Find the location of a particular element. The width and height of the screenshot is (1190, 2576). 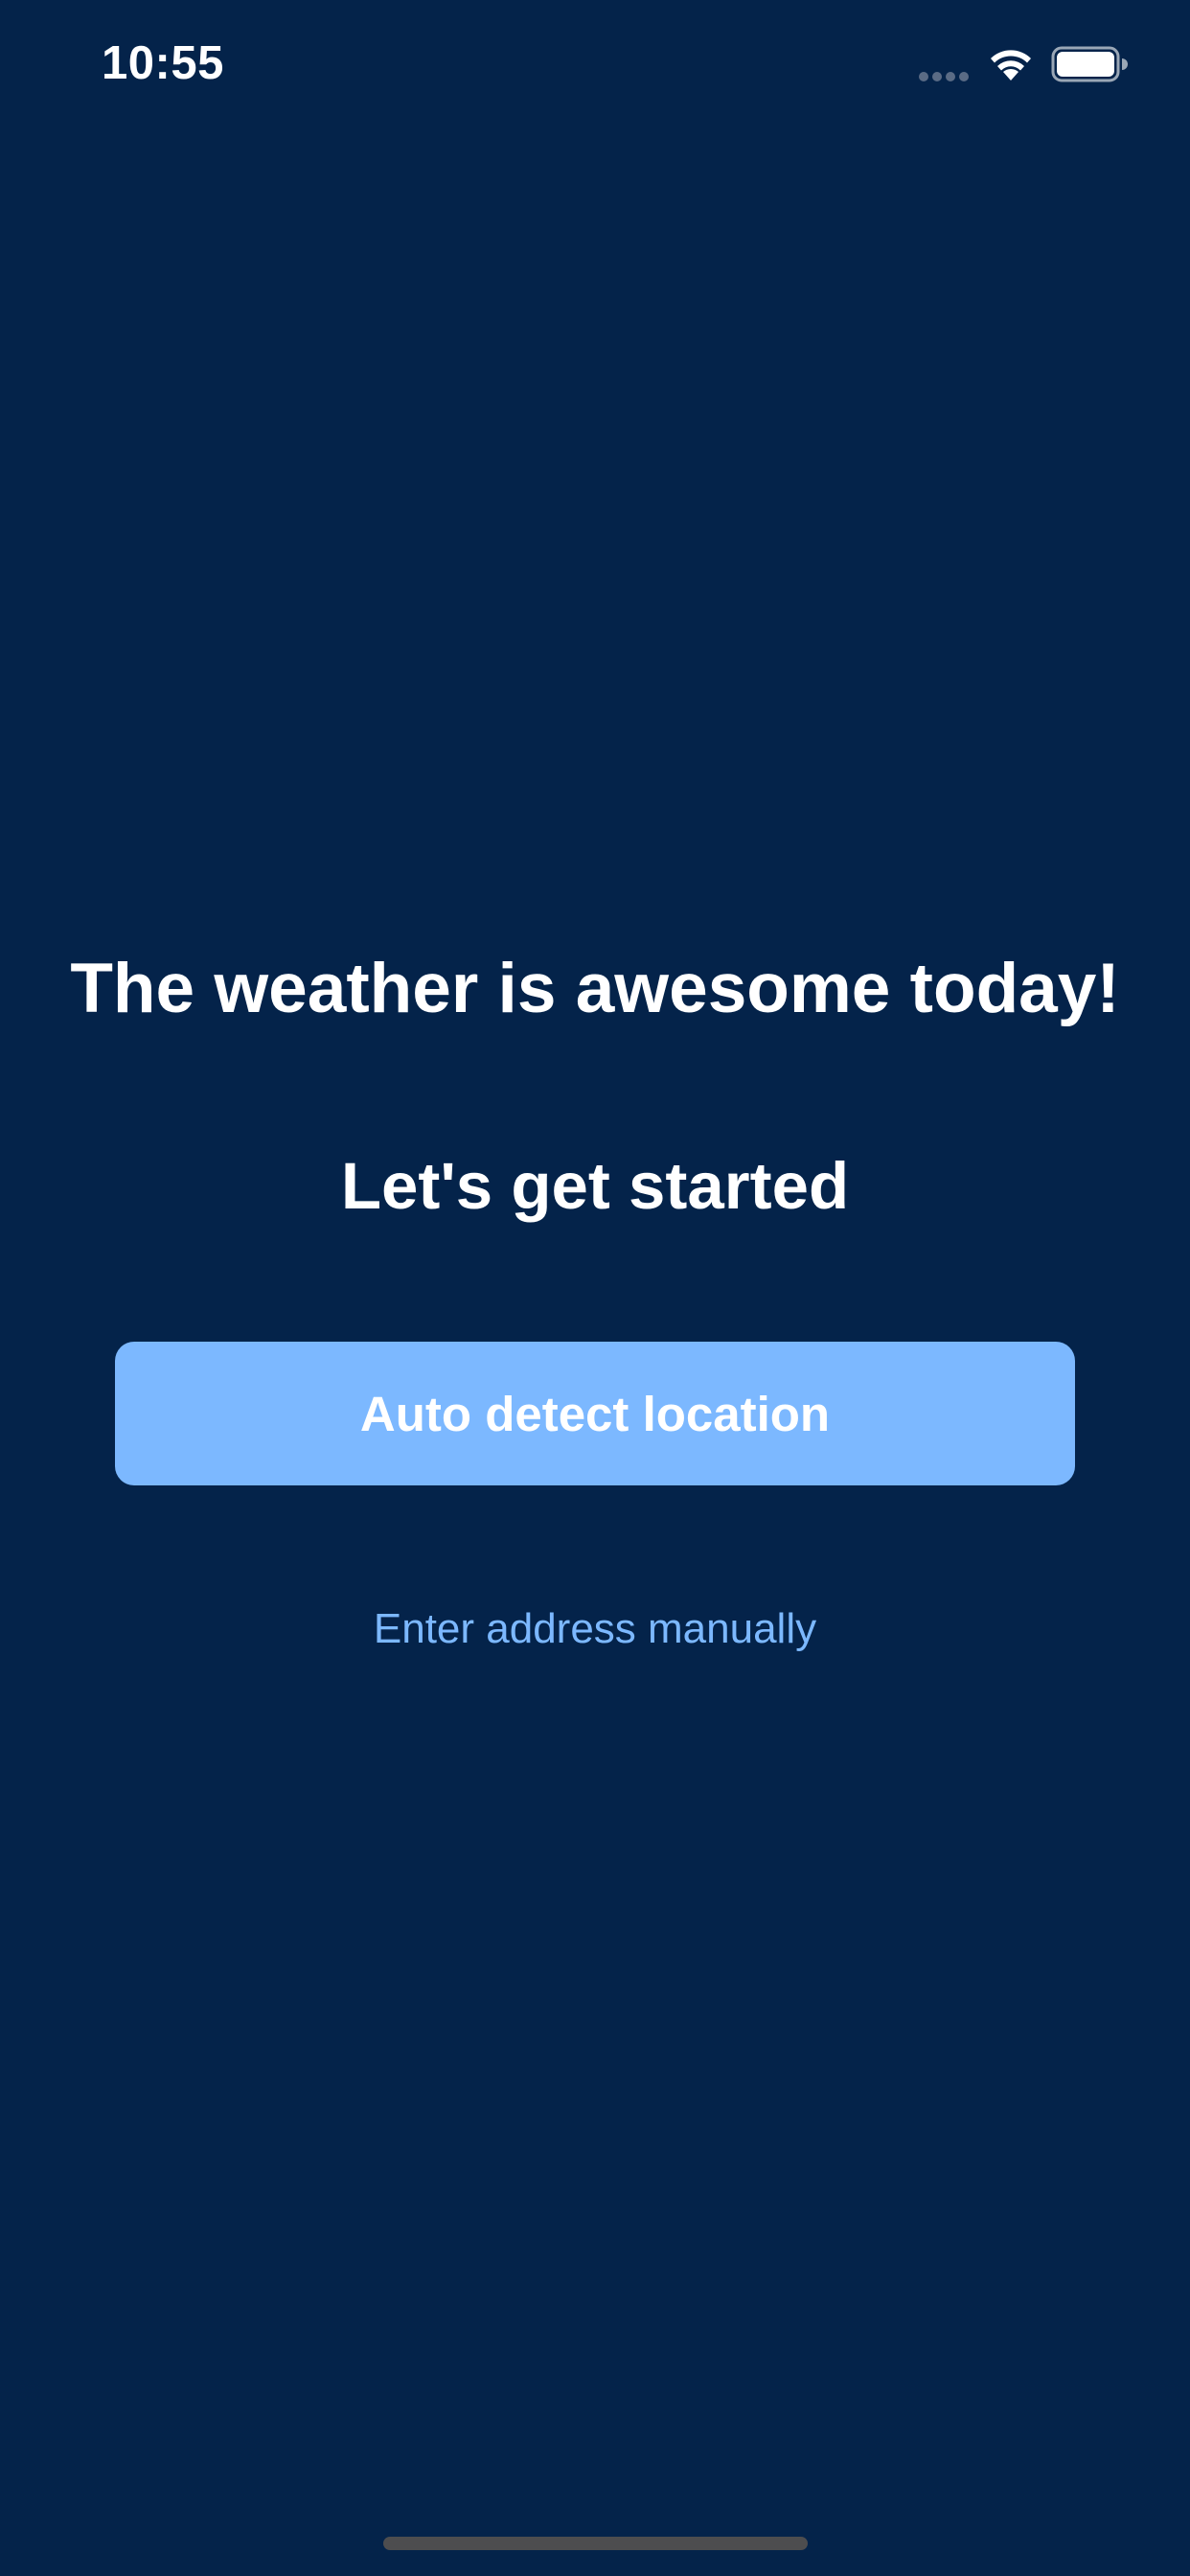

home-indicator is located at coordinates (595, 2543).